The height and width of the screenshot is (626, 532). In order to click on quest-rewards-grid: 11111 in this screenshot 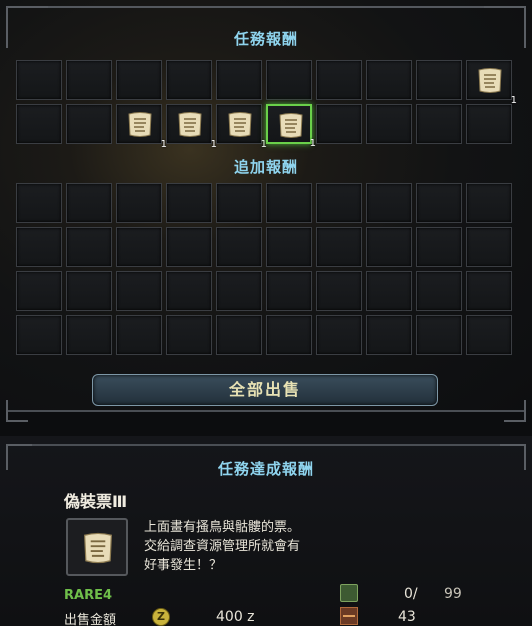, I will do `click(266, 105)`.